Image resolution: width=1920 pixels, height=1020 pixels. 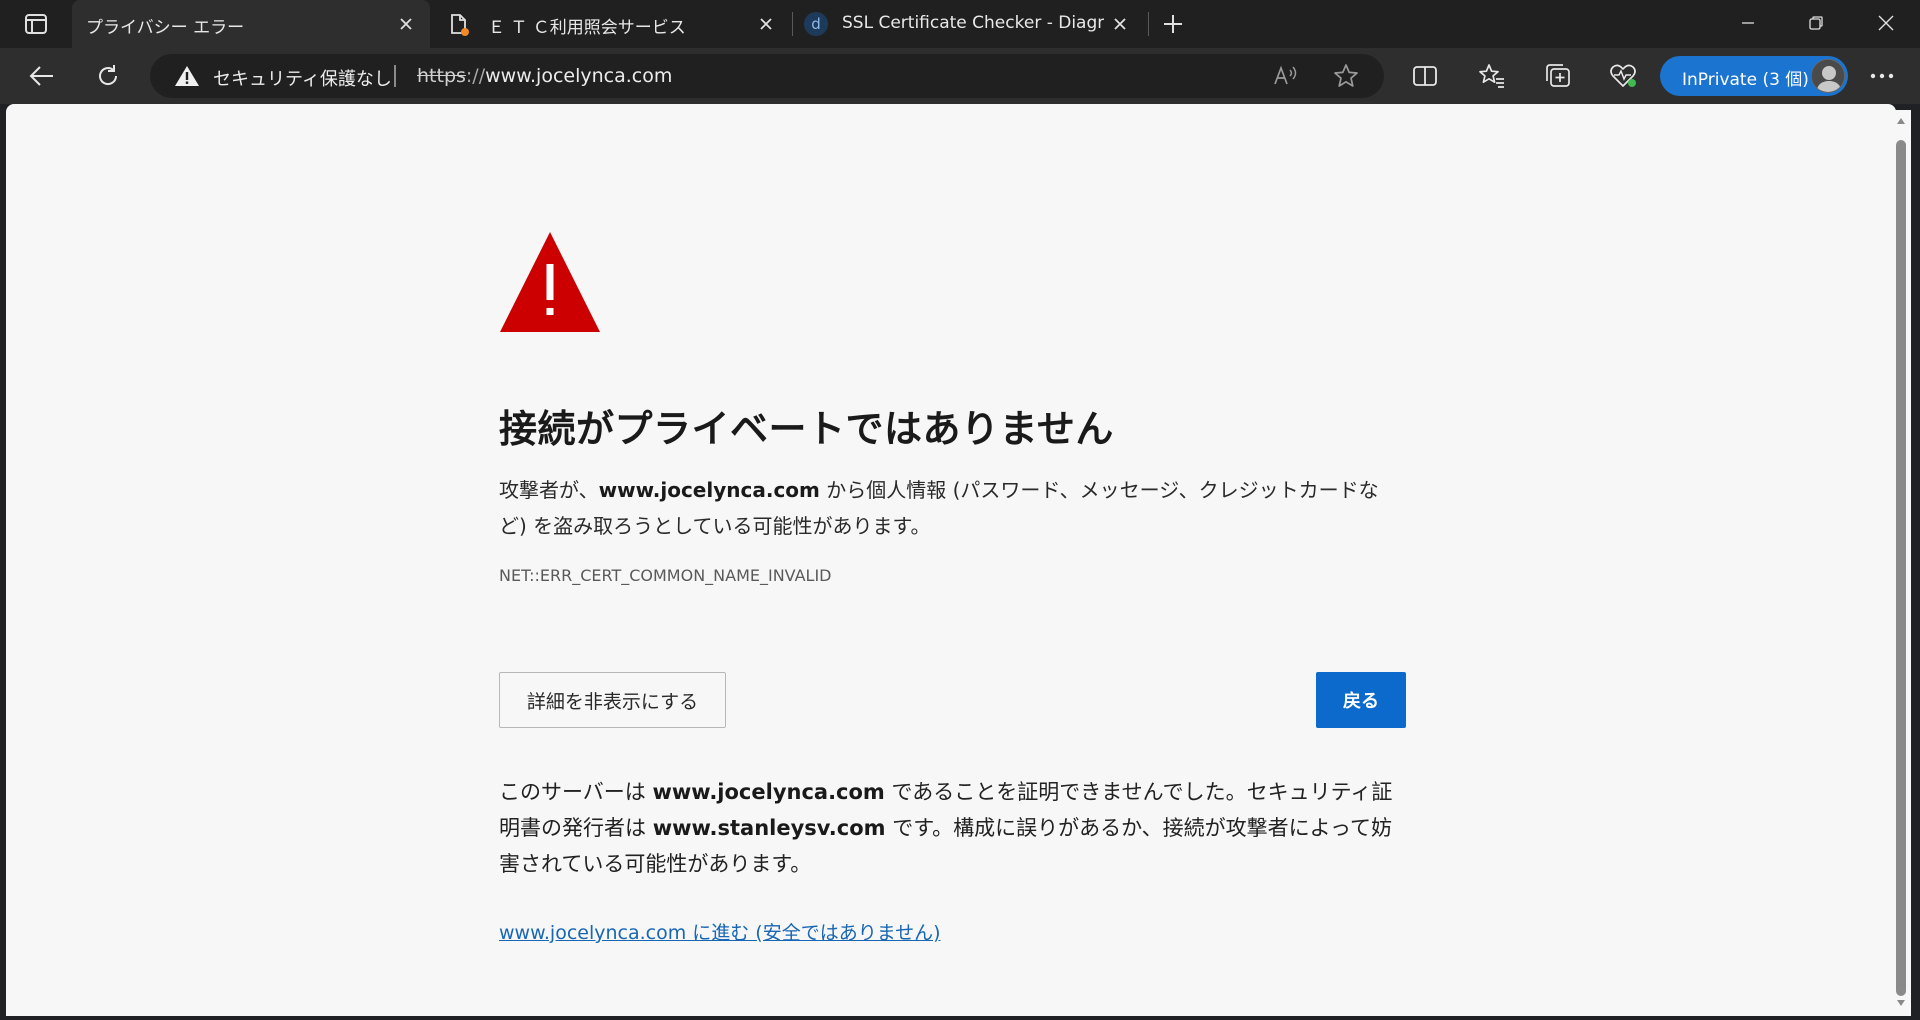 What do you see at coordinates (165, 28) in the screenshot?
I see `tab-title: プライバシー エラー` at bounding box center [165, 28].